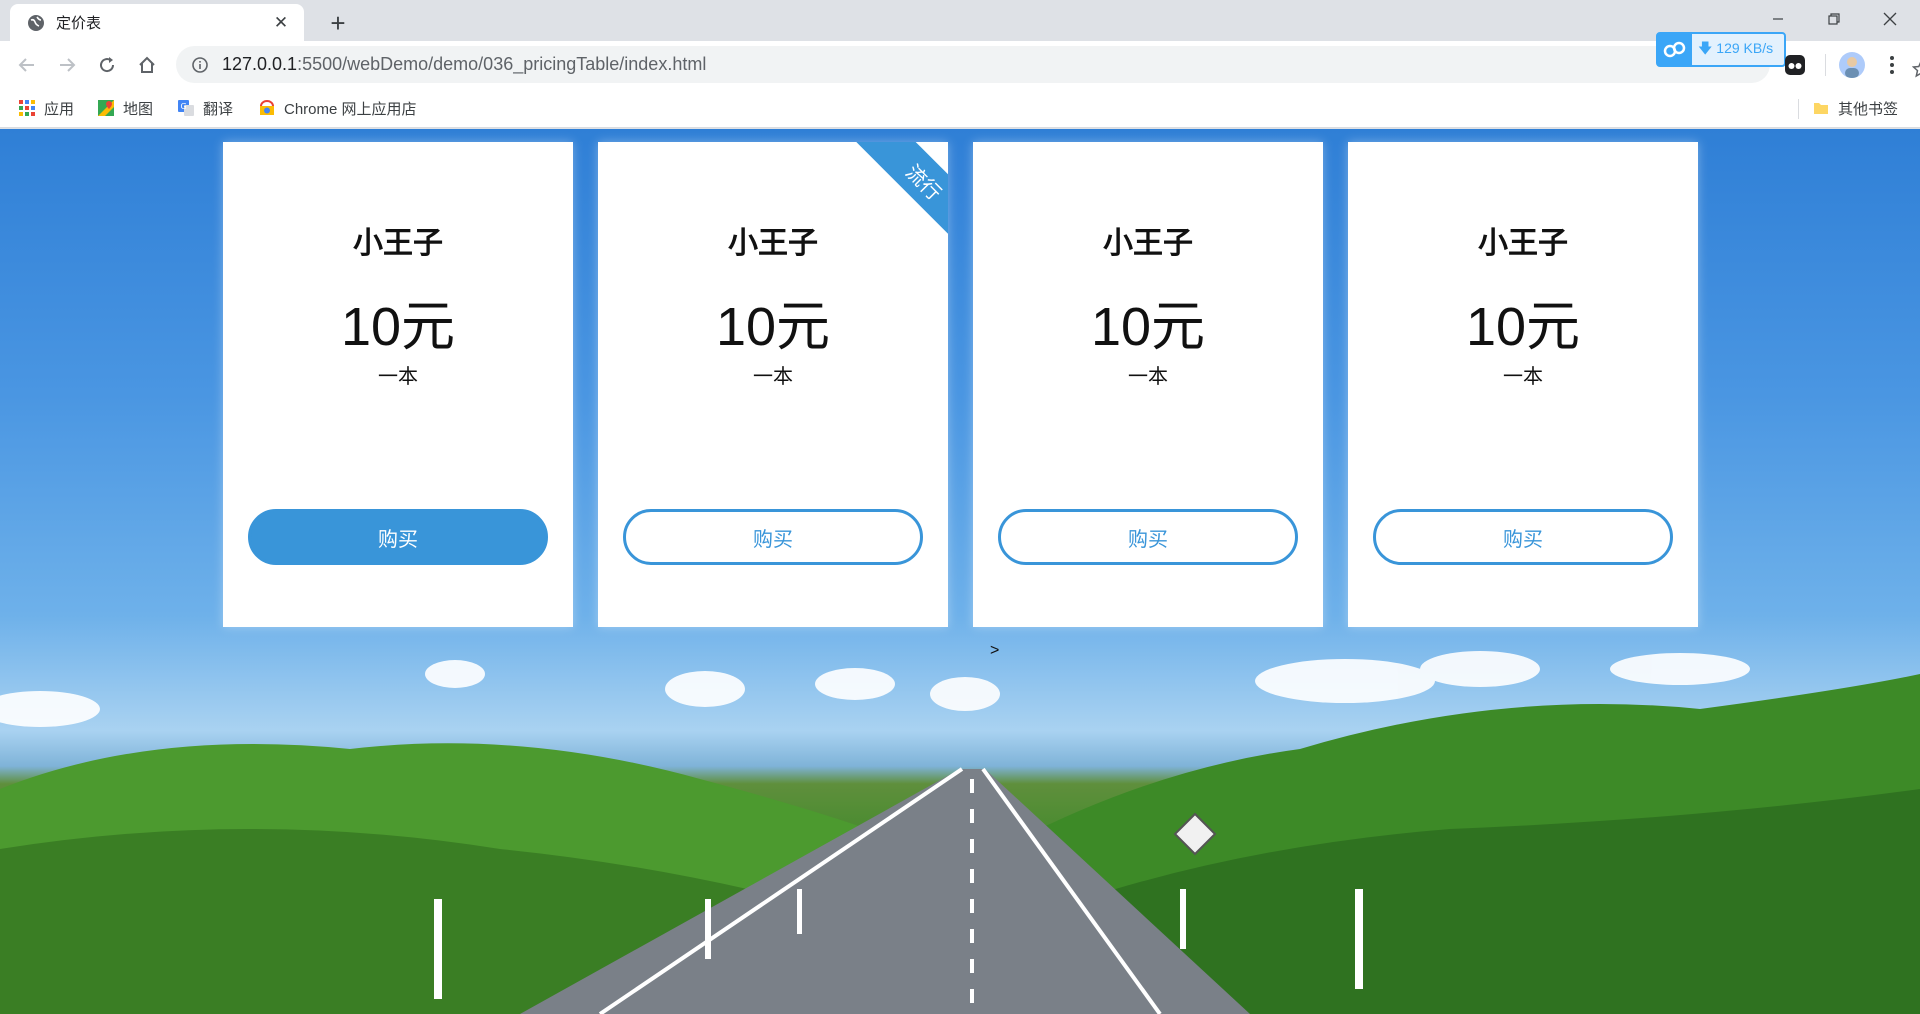  I want to click on bookmarks-divider, so click(1798, 109).